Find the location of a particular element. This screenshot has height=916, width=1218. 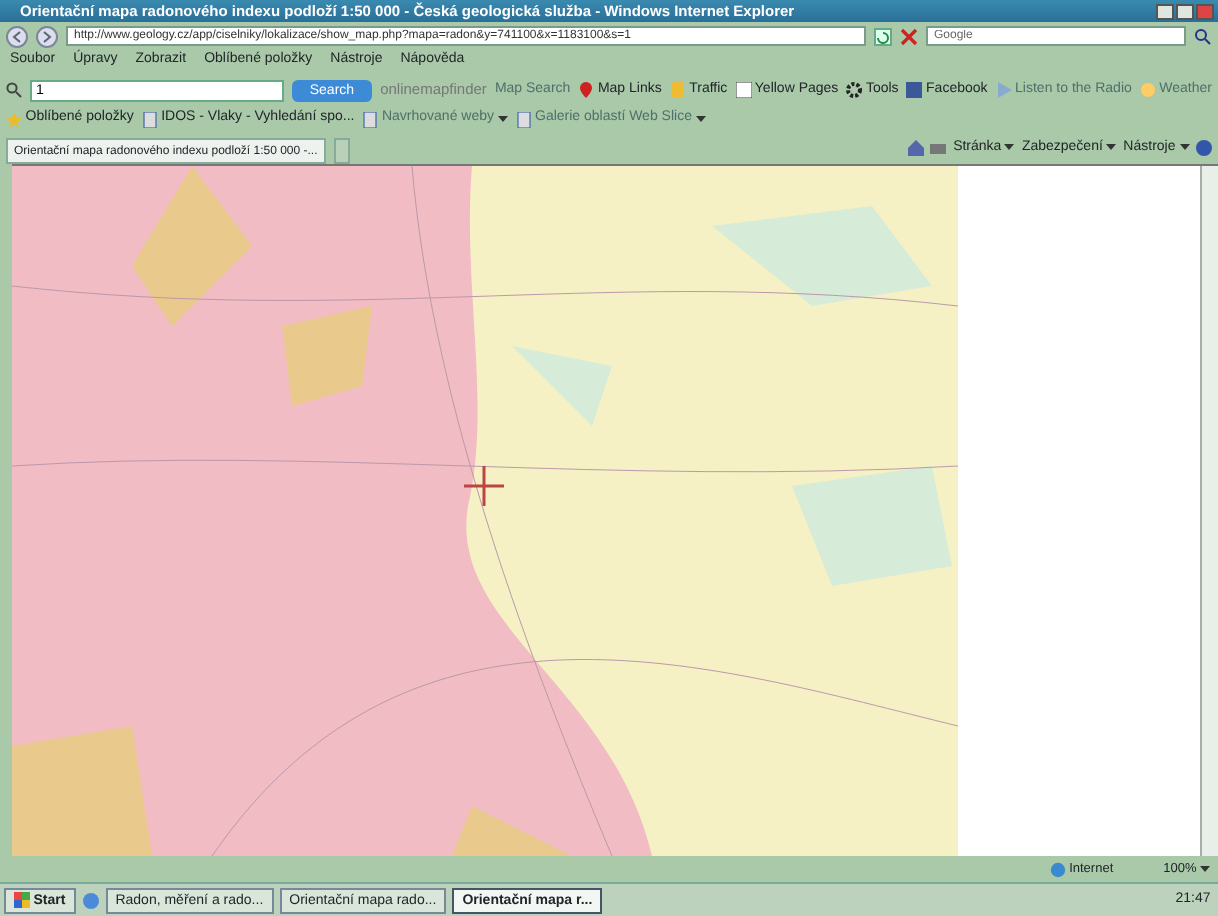

forward-button is located at coordinates (47, 36).